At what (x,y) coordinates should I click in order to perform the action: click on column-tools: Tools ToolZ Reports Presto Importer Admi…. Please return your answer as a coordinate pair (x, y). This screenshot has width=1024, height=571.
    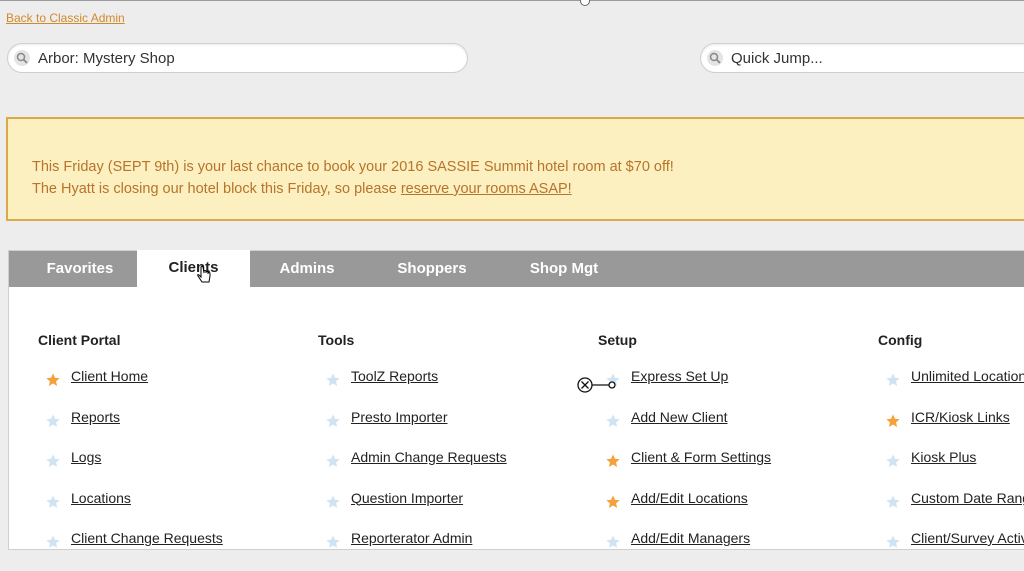
    Looking at the image, I should click on (412, 440).